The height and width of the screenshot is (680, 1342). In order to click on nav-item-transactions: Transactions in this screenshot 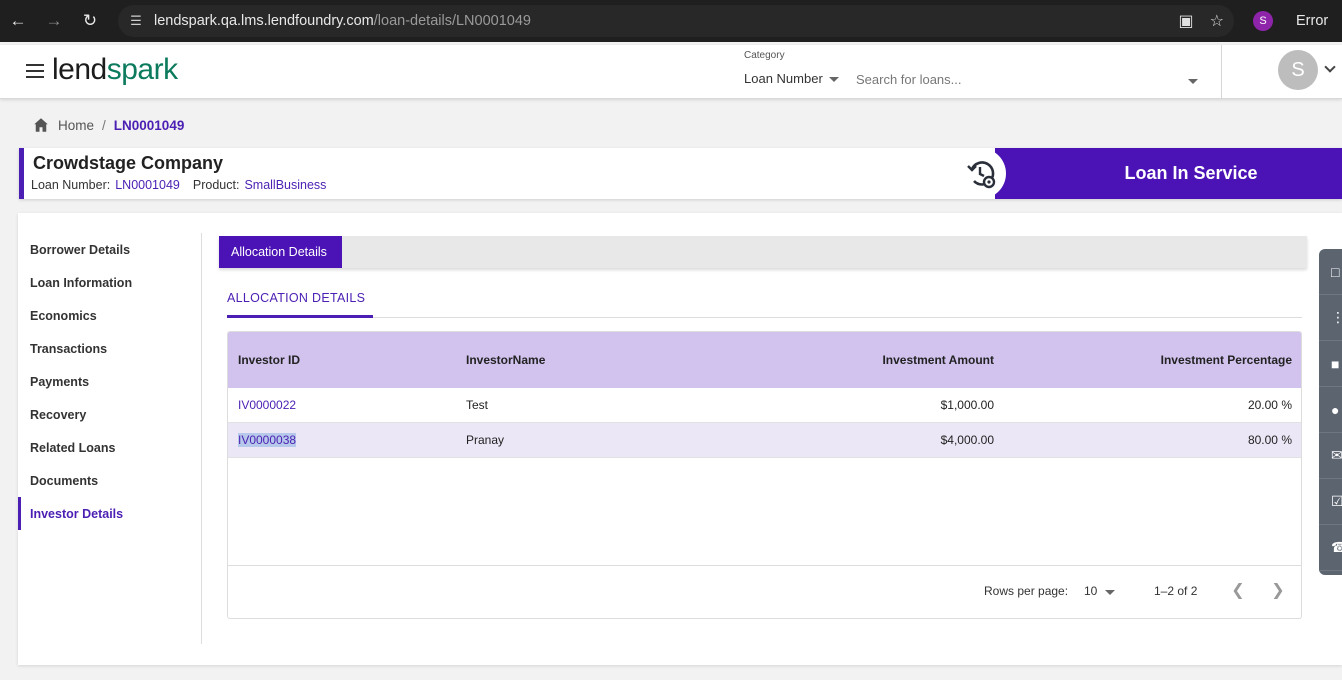, I will do `click(110, 348)`.